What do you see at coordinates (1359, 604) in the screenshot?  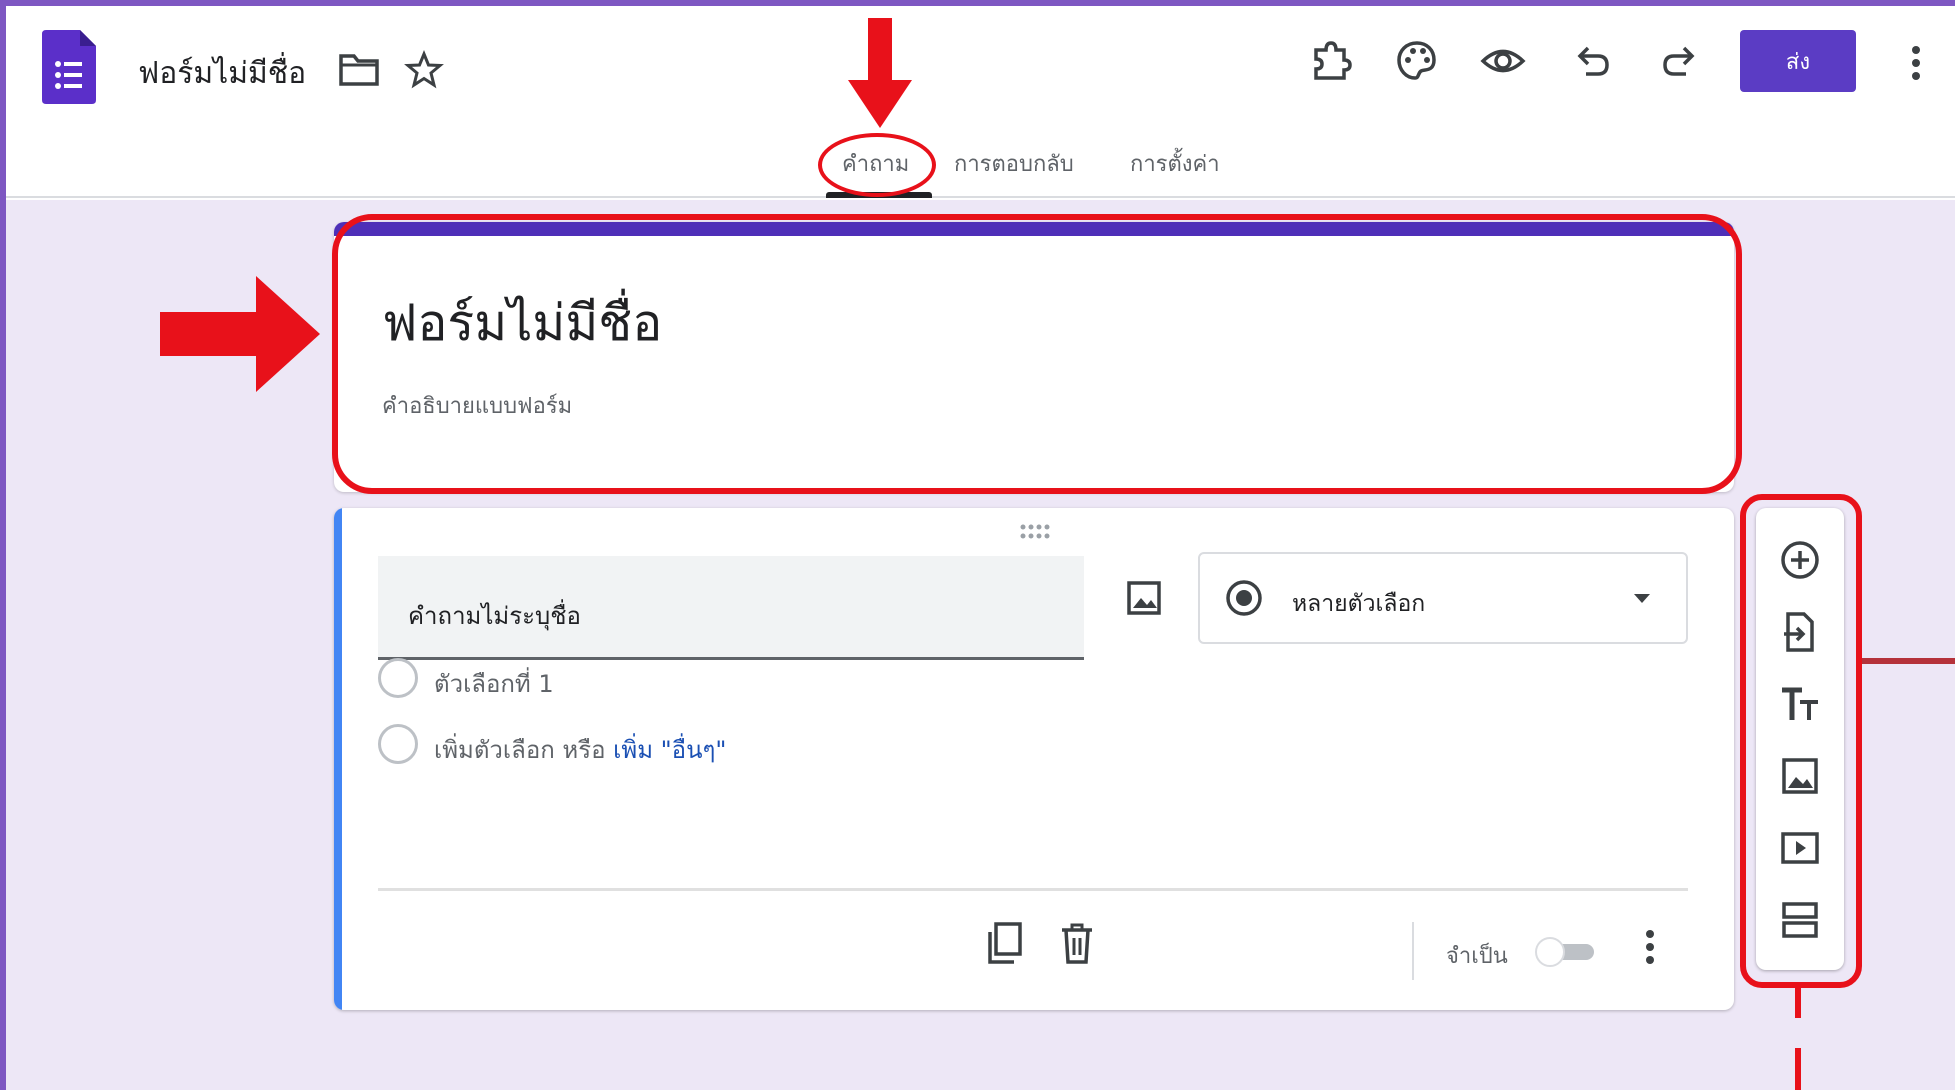 I see `question-type-label: หลายตัวเลือก` at bounding box center [1359, 604].